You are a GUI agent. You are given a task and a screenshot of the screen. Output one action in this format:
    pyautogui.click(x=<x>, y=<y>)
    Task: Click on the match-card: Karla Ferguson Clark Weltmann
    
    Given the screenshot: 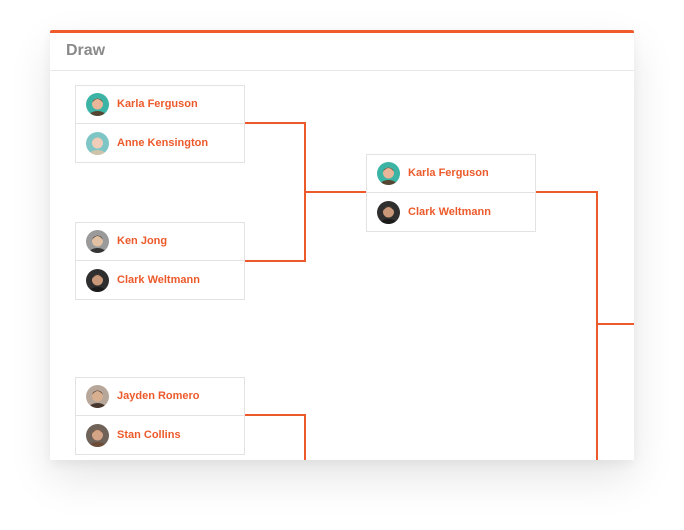 What is the action you would take?
    pyautogui.click(x=451, y=193)
    